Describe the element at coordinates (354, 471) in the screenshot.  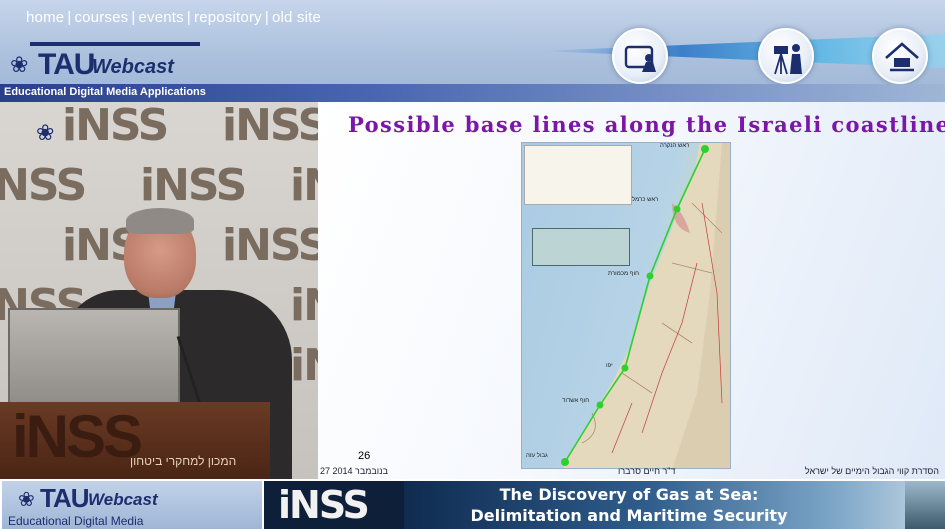
I see `slide-footer-date: 27 בנובמבר 2014` at that location.